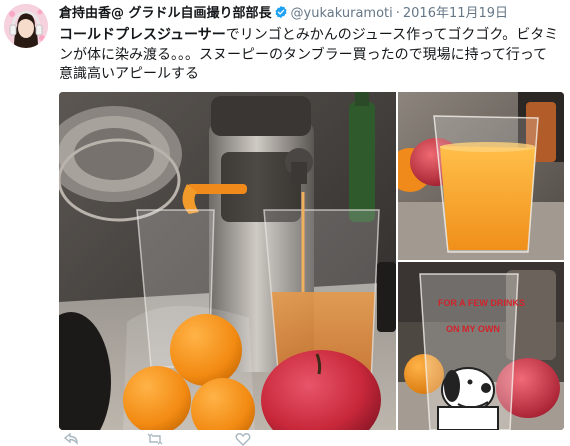 The image size is (570, 446). I want to click on tweet-text-line-2: ンが体に染み渡る。。。スヌーピーのタンブラー買ったので現場に持って行って, so click(303, 54).